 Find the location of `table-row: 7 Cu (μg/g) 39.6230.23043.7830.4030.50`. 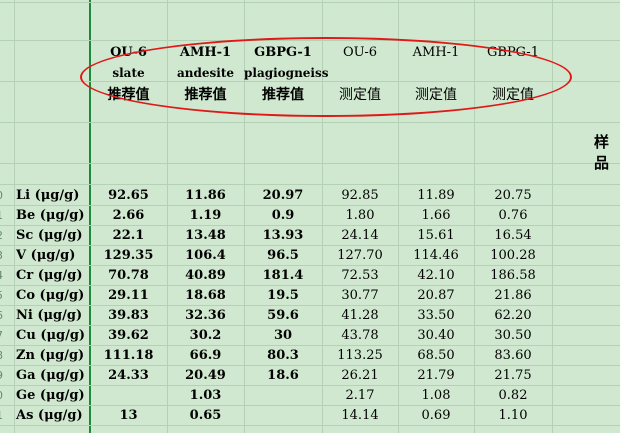

table-row: 7 Cu (μg/g) 39.6230.23043.7830.4030.50 is located at coordinates (310, 336).